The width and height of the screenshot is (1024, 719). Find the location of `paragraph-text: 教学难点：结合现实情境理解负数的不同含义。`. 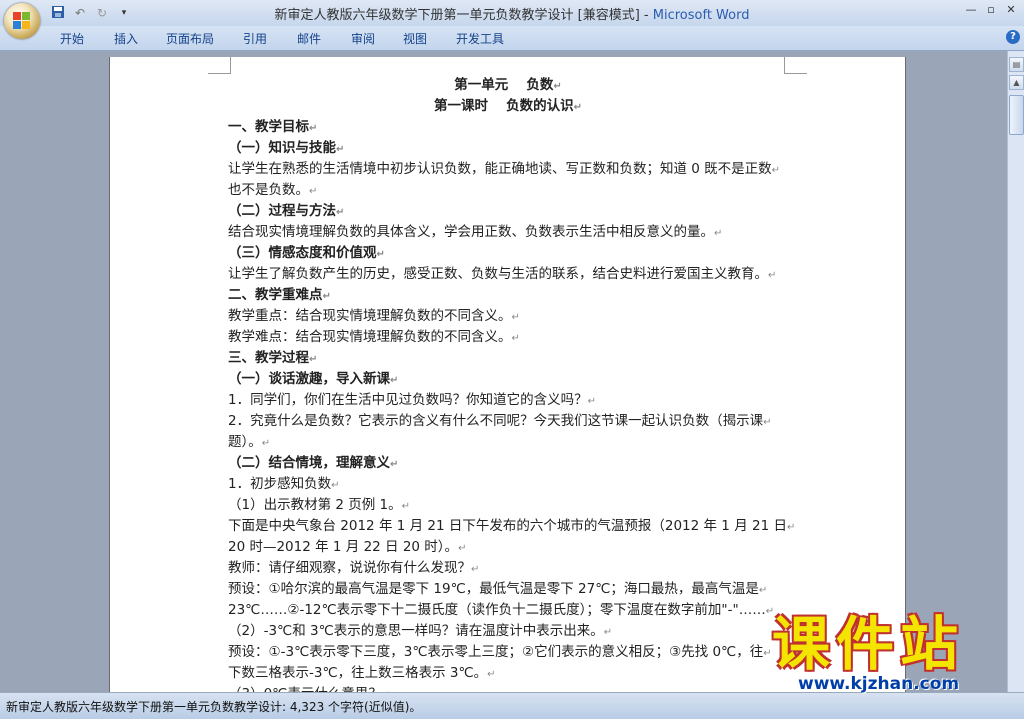

paragraph-text: 教学难点：结合现实情境理解负数的不同含义。 is located at coordinates (370, 337).